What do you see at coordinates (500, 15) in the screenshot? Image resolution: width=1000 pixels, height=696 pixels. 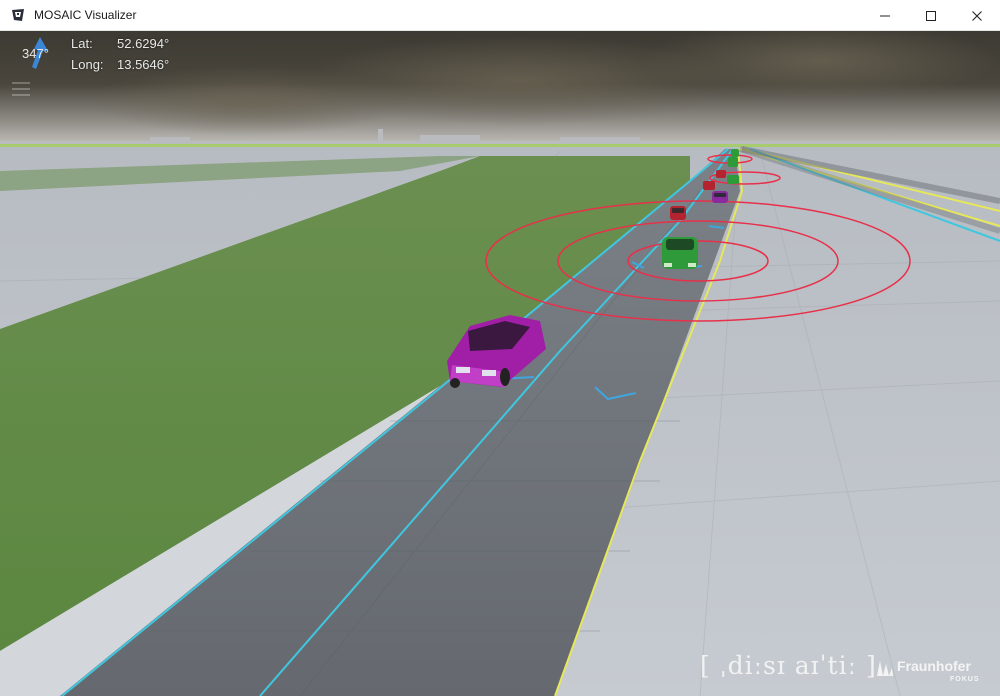 I see `title-bar: MOSAIC Visualizer` at bounding box center [500, 15].